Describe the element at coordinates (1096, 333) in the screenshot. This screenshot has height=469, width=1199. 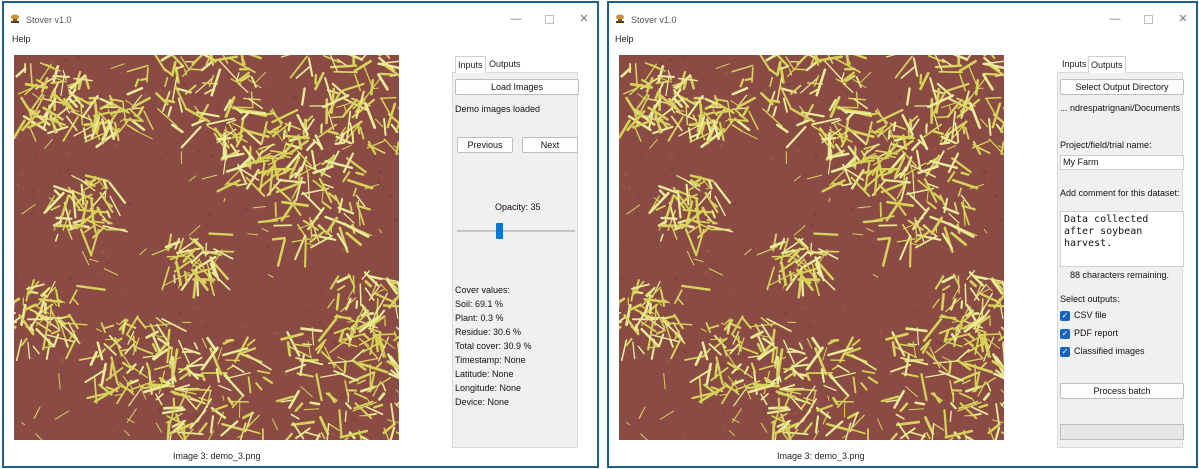
I see `pdf-checkbox-label: PDF report` at that location.